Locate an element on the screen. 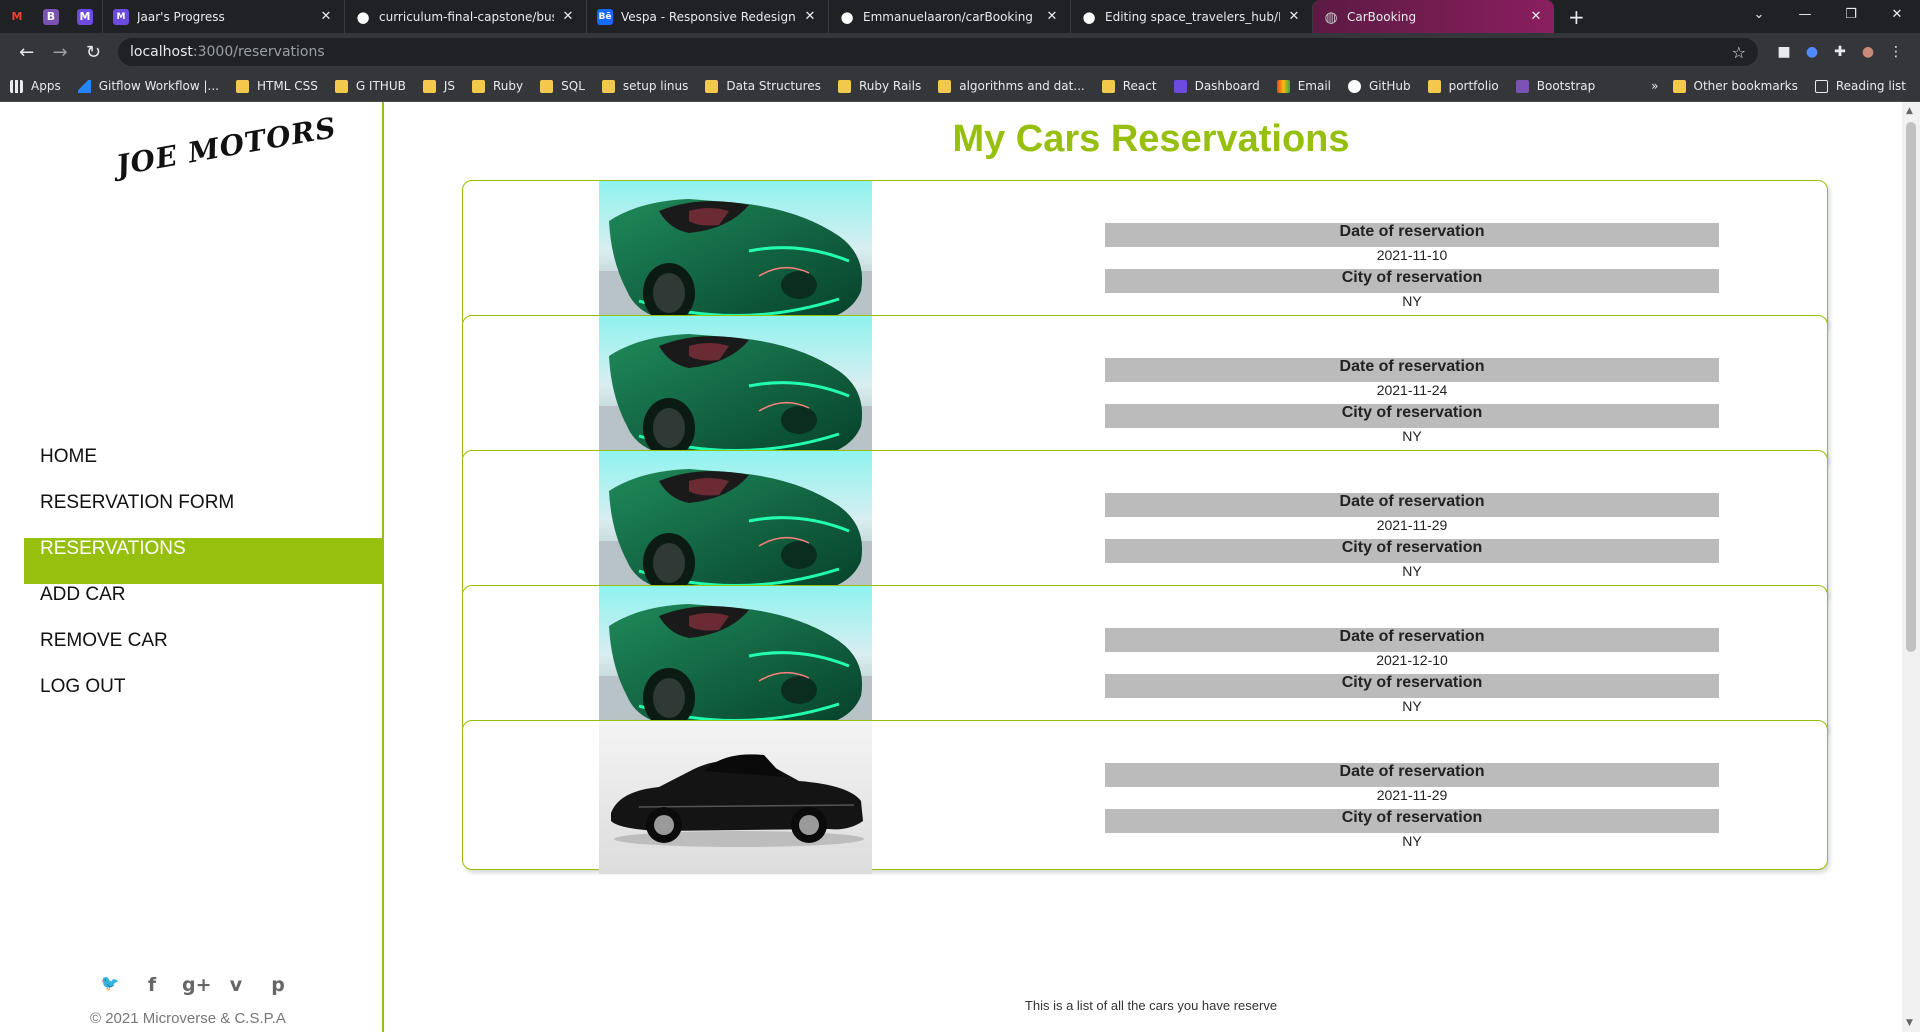  extensions-puzzle-icon: ✚ is located at coordinates (1840, 52).